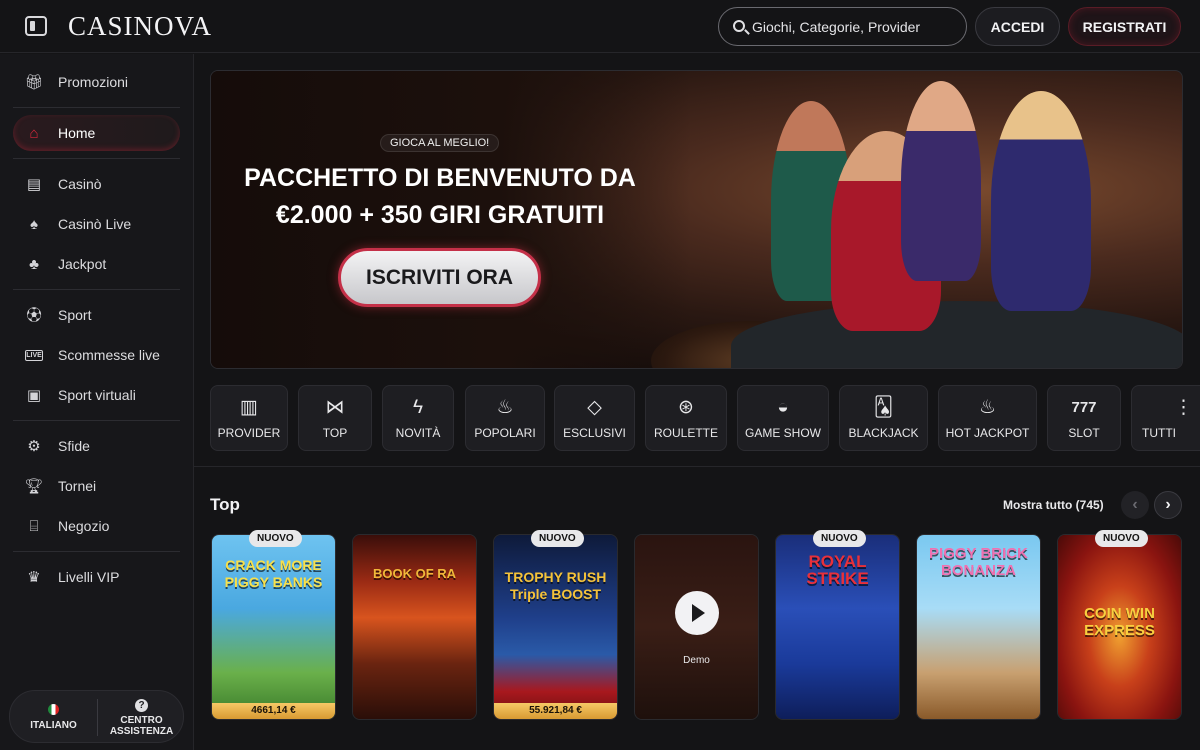 The width and height of the screenshot is (1200, 750). I want to click on gift-icon: 🎁︎, so click(34, 82).